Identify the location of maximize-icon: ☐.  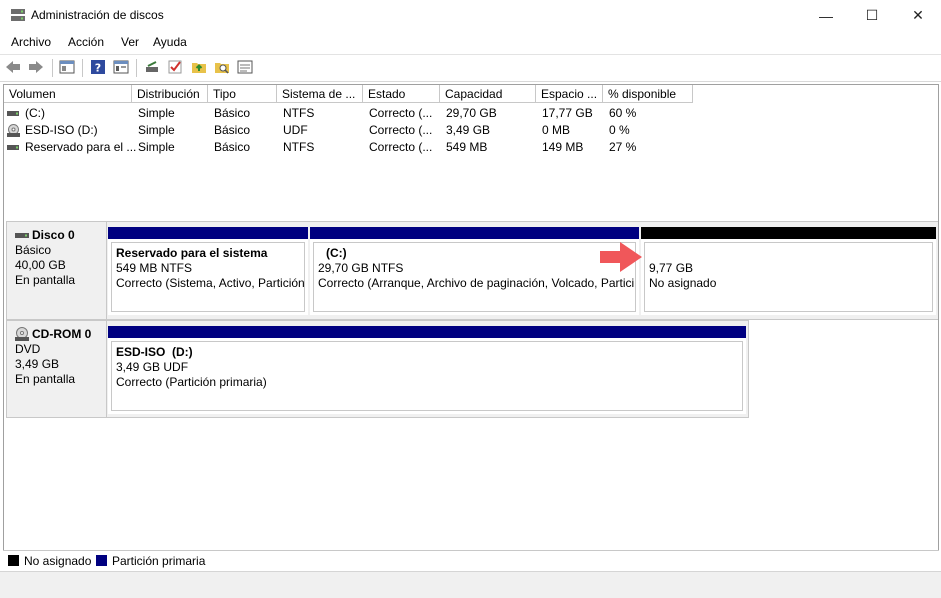
(872, 15).